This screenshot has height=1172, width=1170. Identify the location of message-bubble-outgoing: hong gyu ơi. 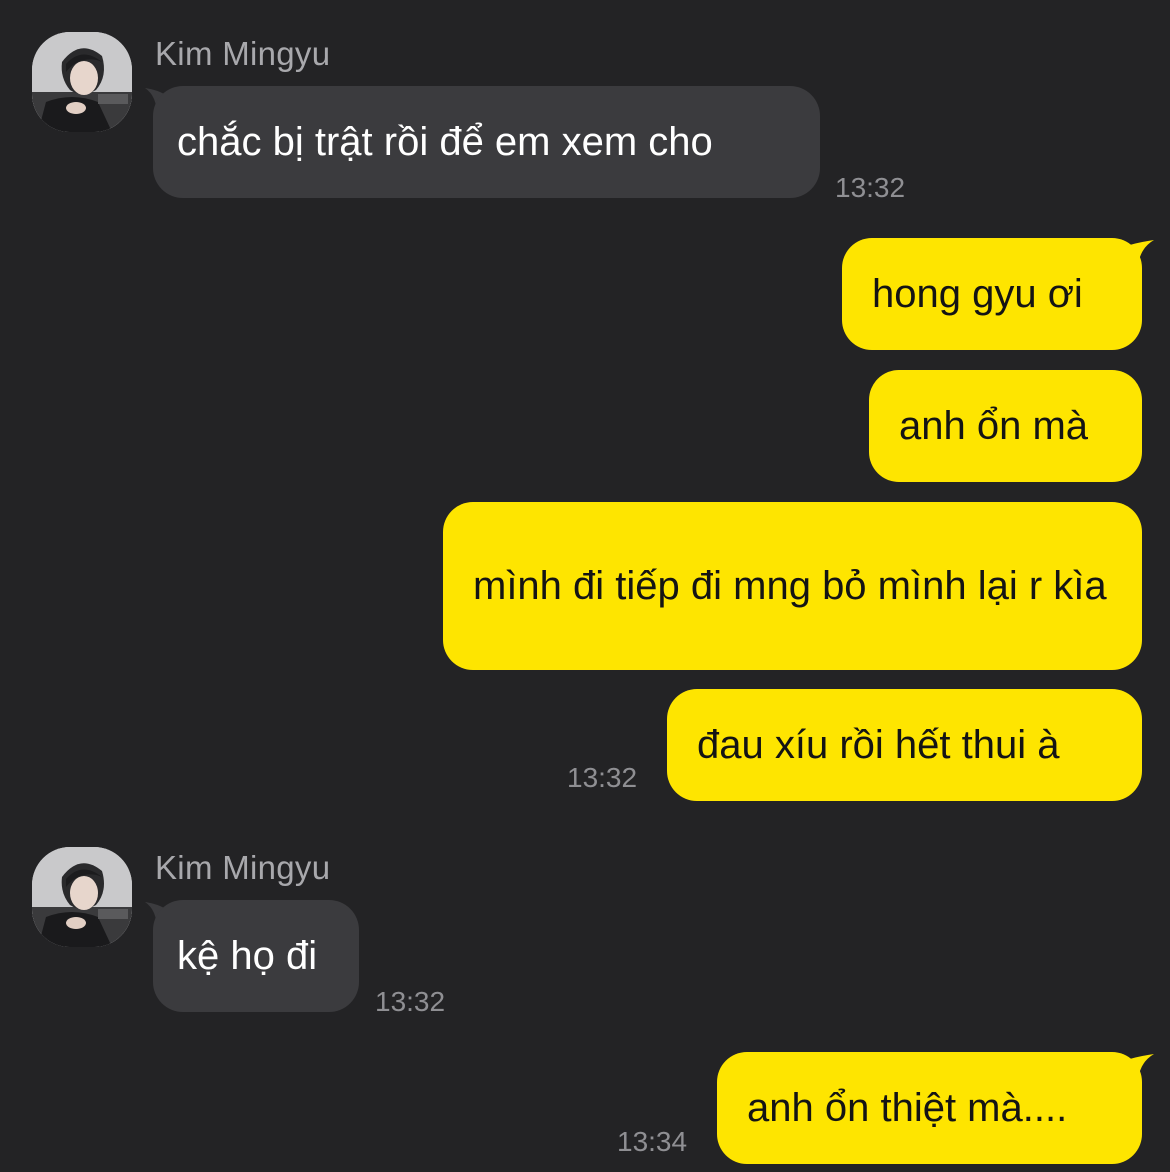
(992, 294).